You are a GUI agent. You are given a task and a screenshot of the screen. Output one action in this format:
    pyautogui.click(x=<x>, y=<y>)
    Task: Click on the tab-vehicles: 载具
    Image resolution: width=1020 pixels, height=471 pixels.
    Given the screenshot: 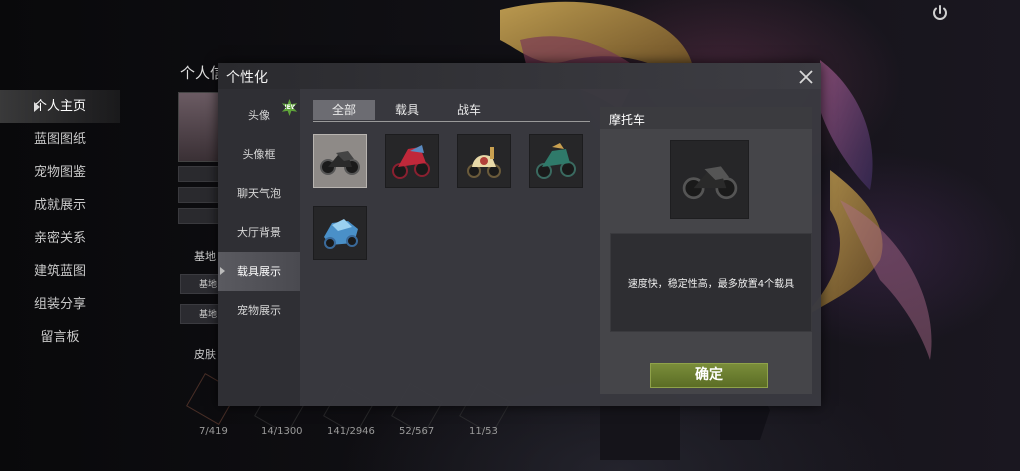 What is the action you would take?
    pyautogui.click(x=407, y=110)
    